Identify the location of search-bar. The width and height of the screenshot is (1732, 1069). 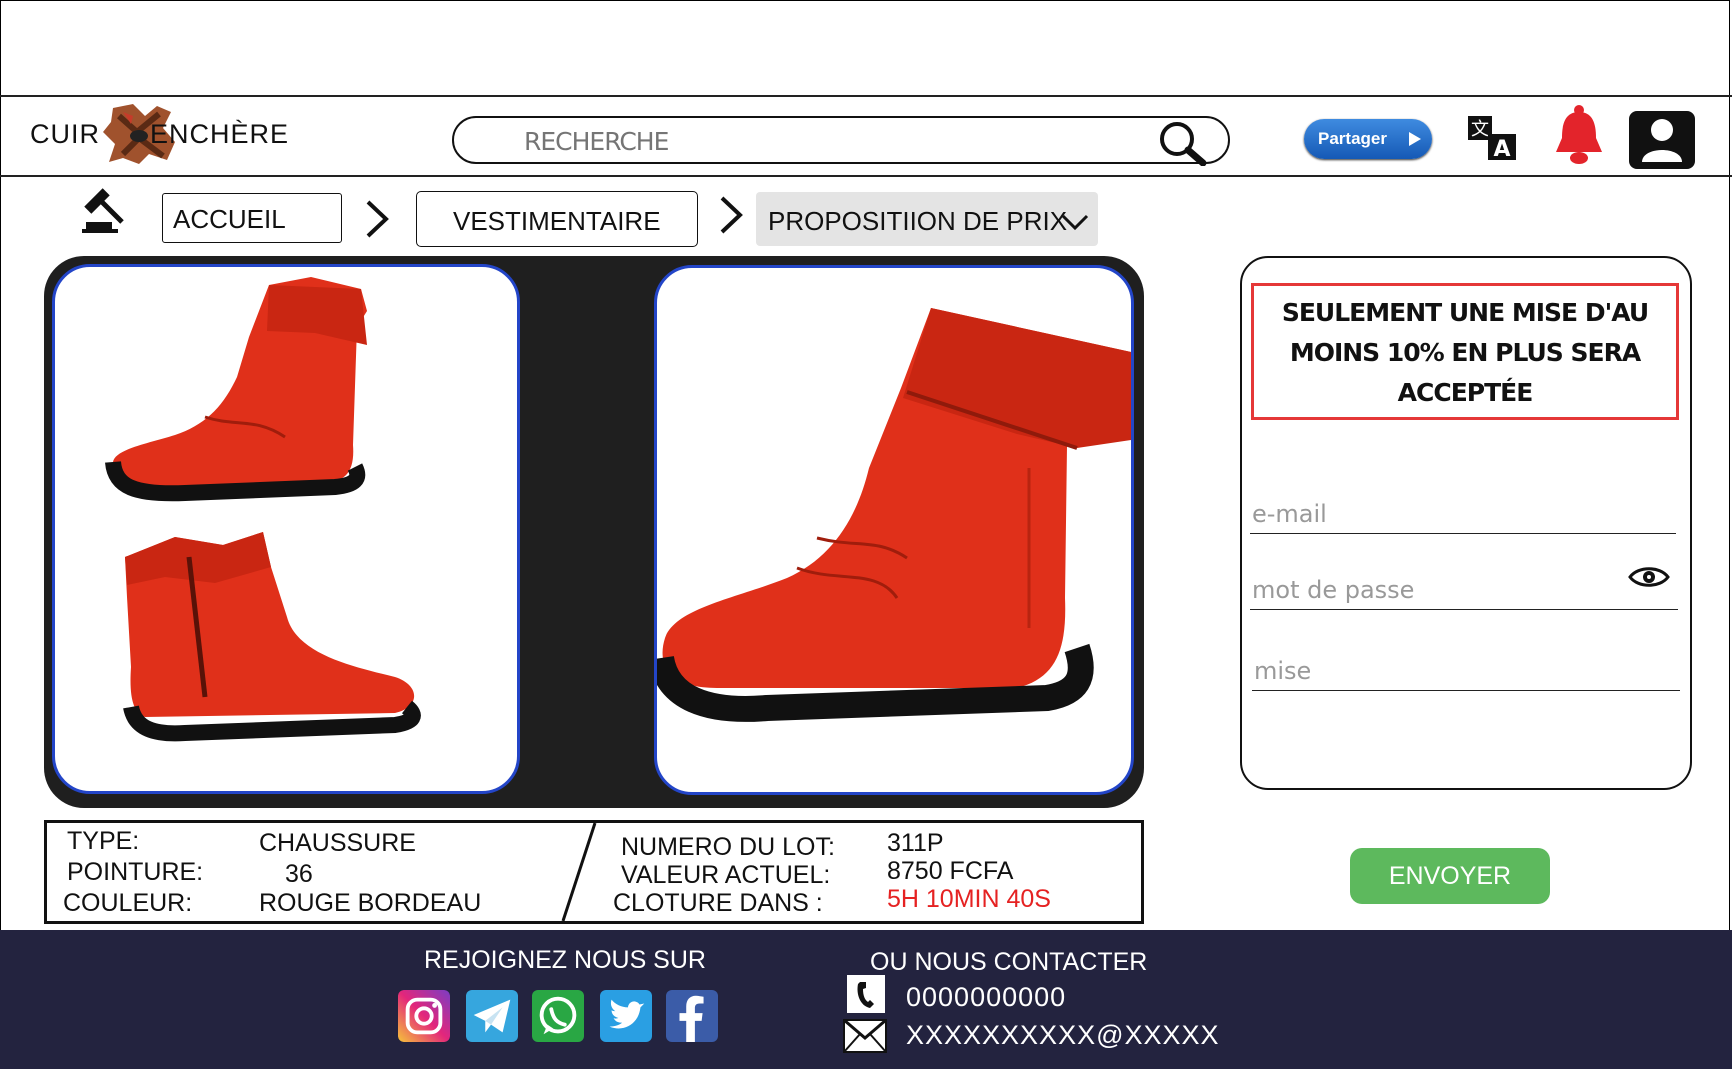
(841, 141).